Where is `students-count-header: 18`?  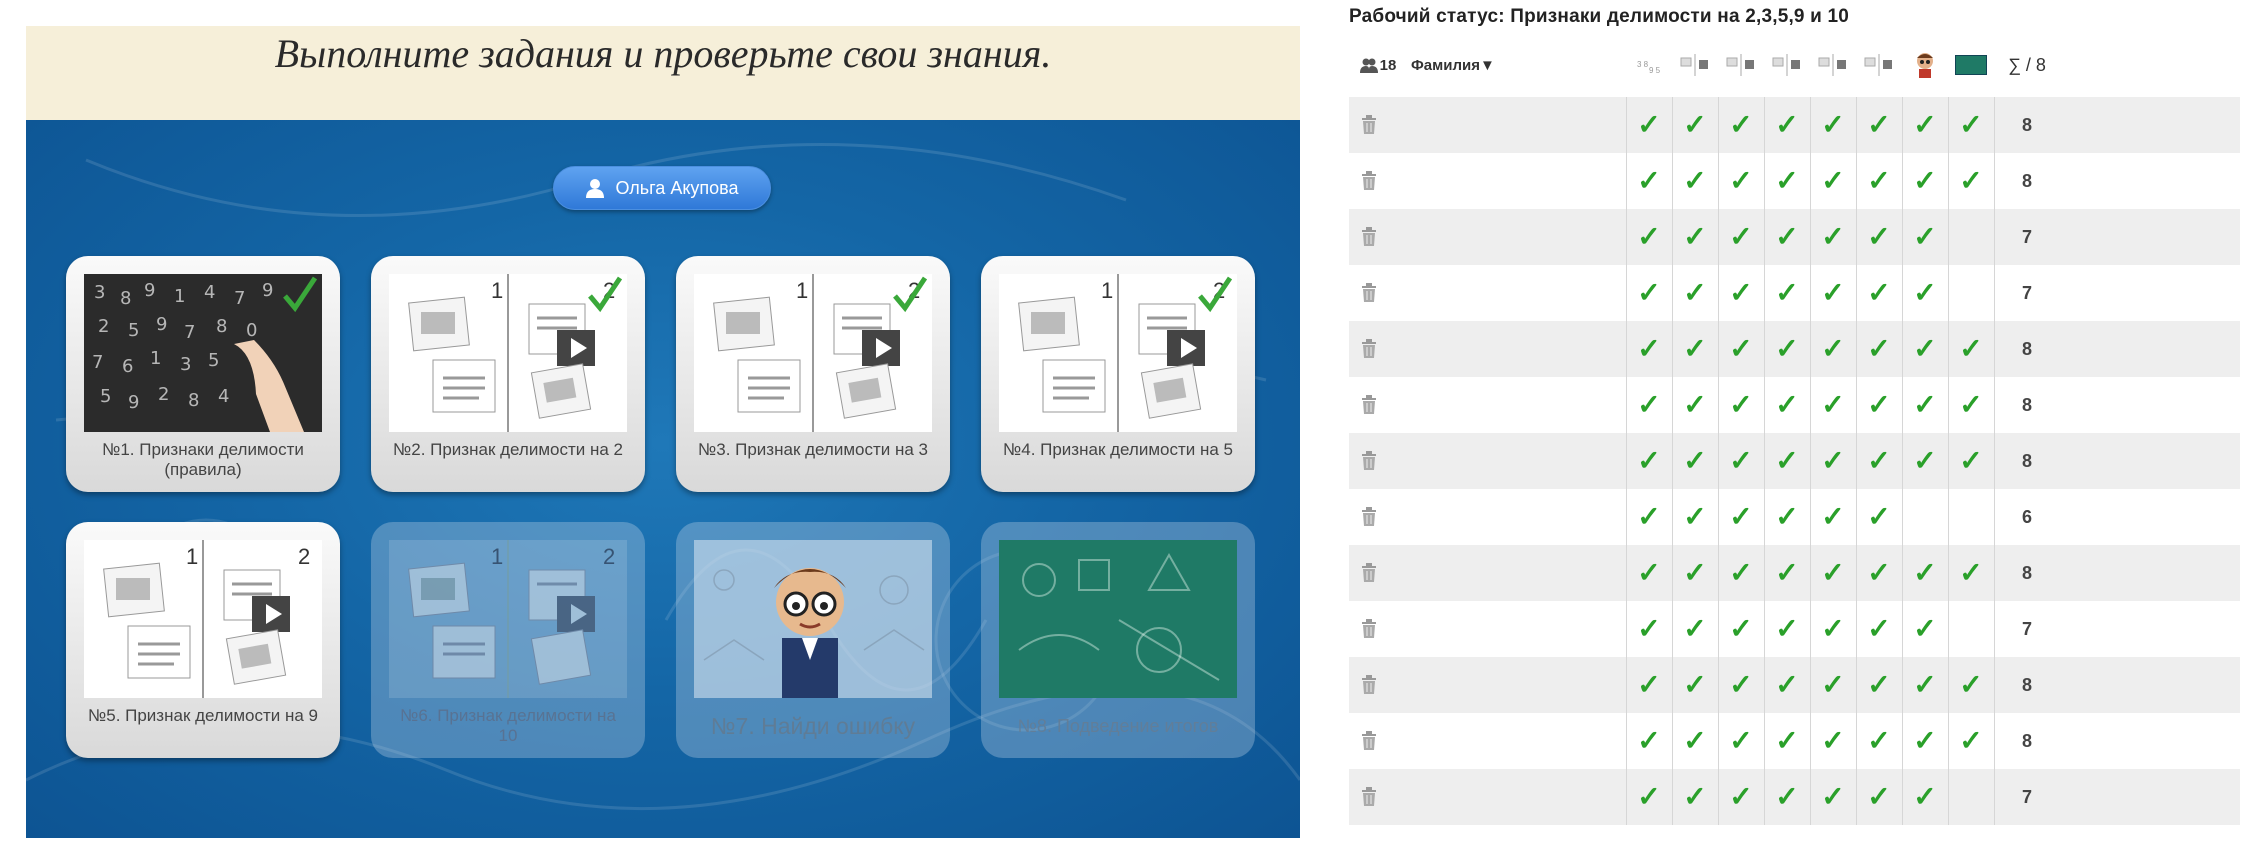
students-count-header: 18 is located at coordinates (1378, 65).